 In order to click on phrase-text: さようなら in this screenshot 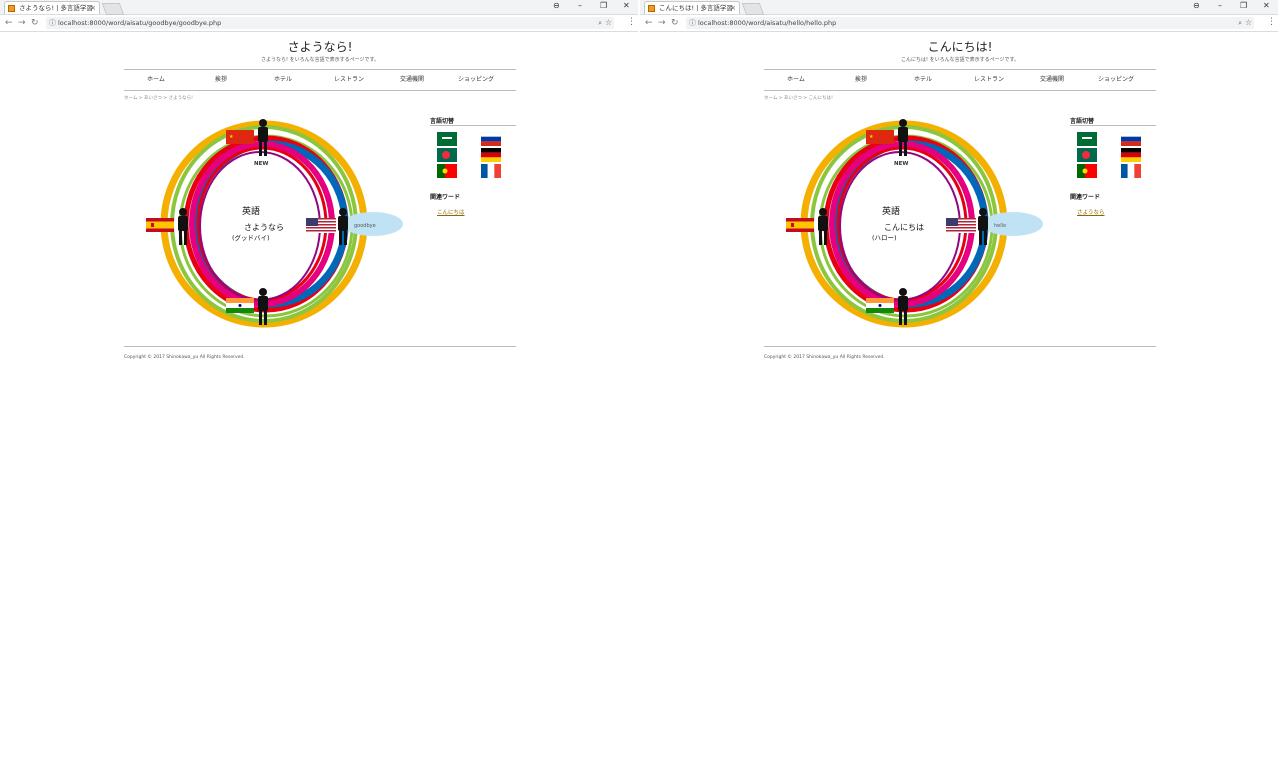, I will do `click(264, 227)`.